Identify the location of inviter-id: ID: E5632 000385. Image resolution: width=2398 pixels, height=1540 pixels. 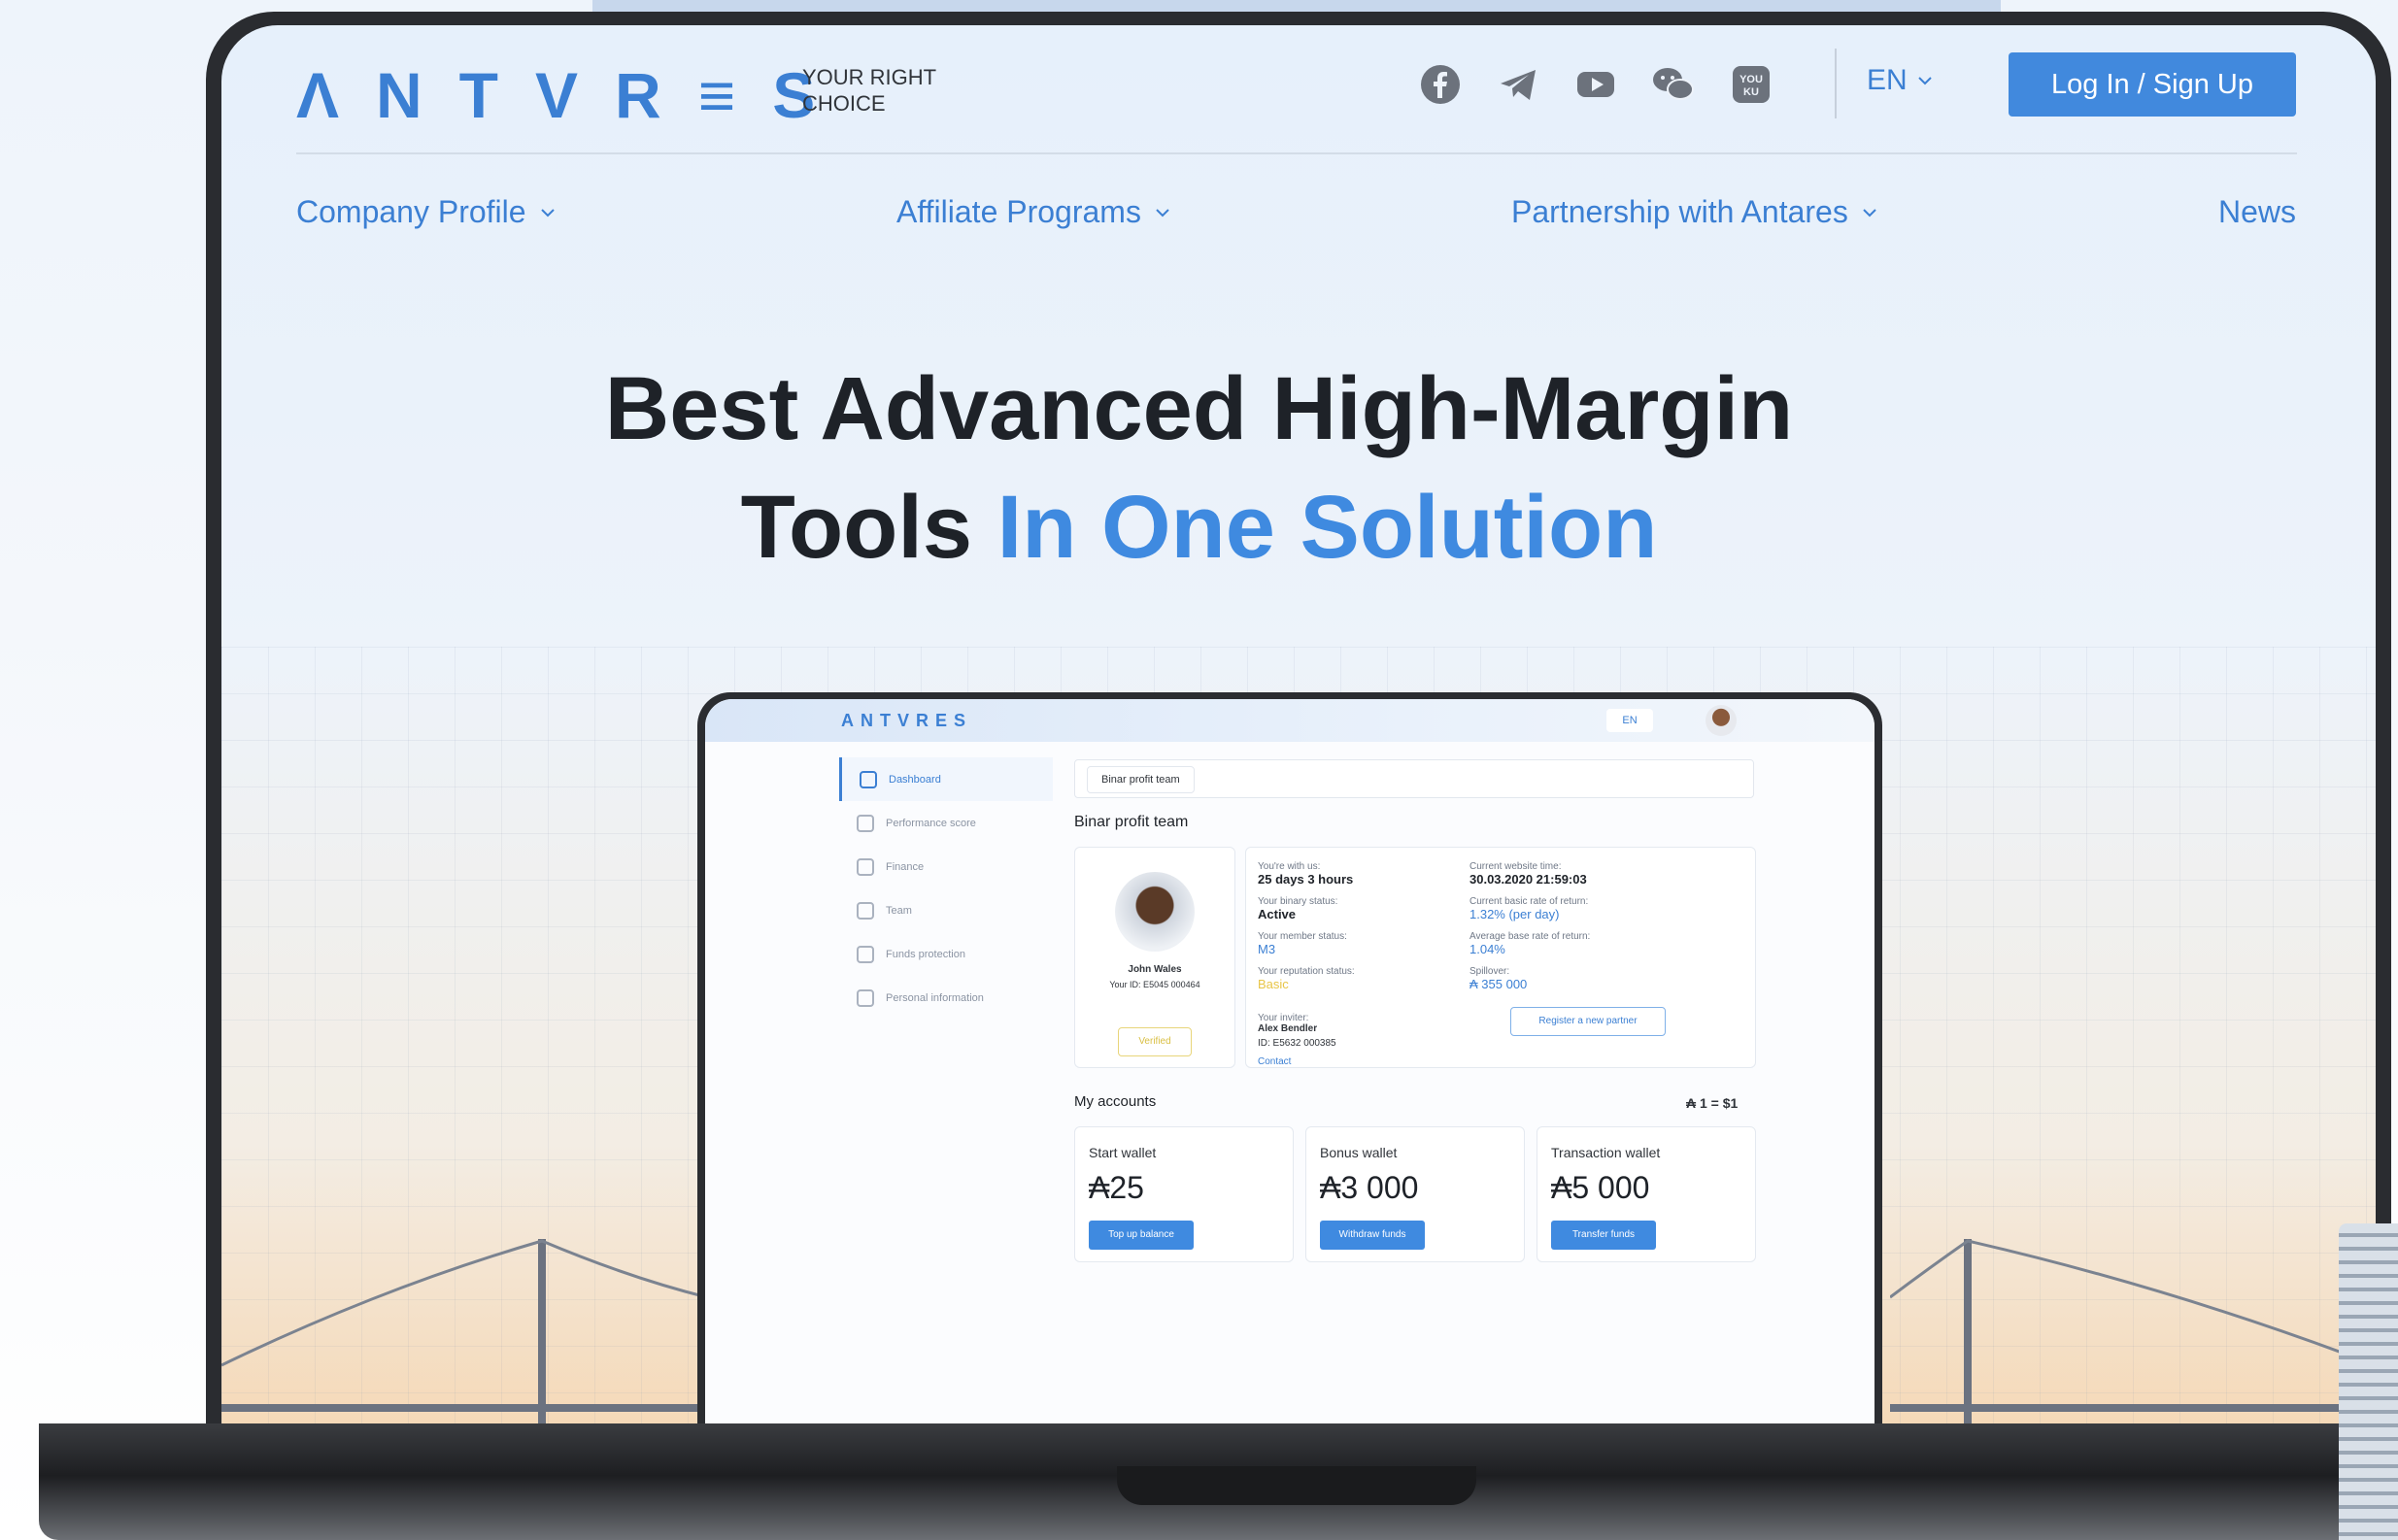
(1297, 1043).